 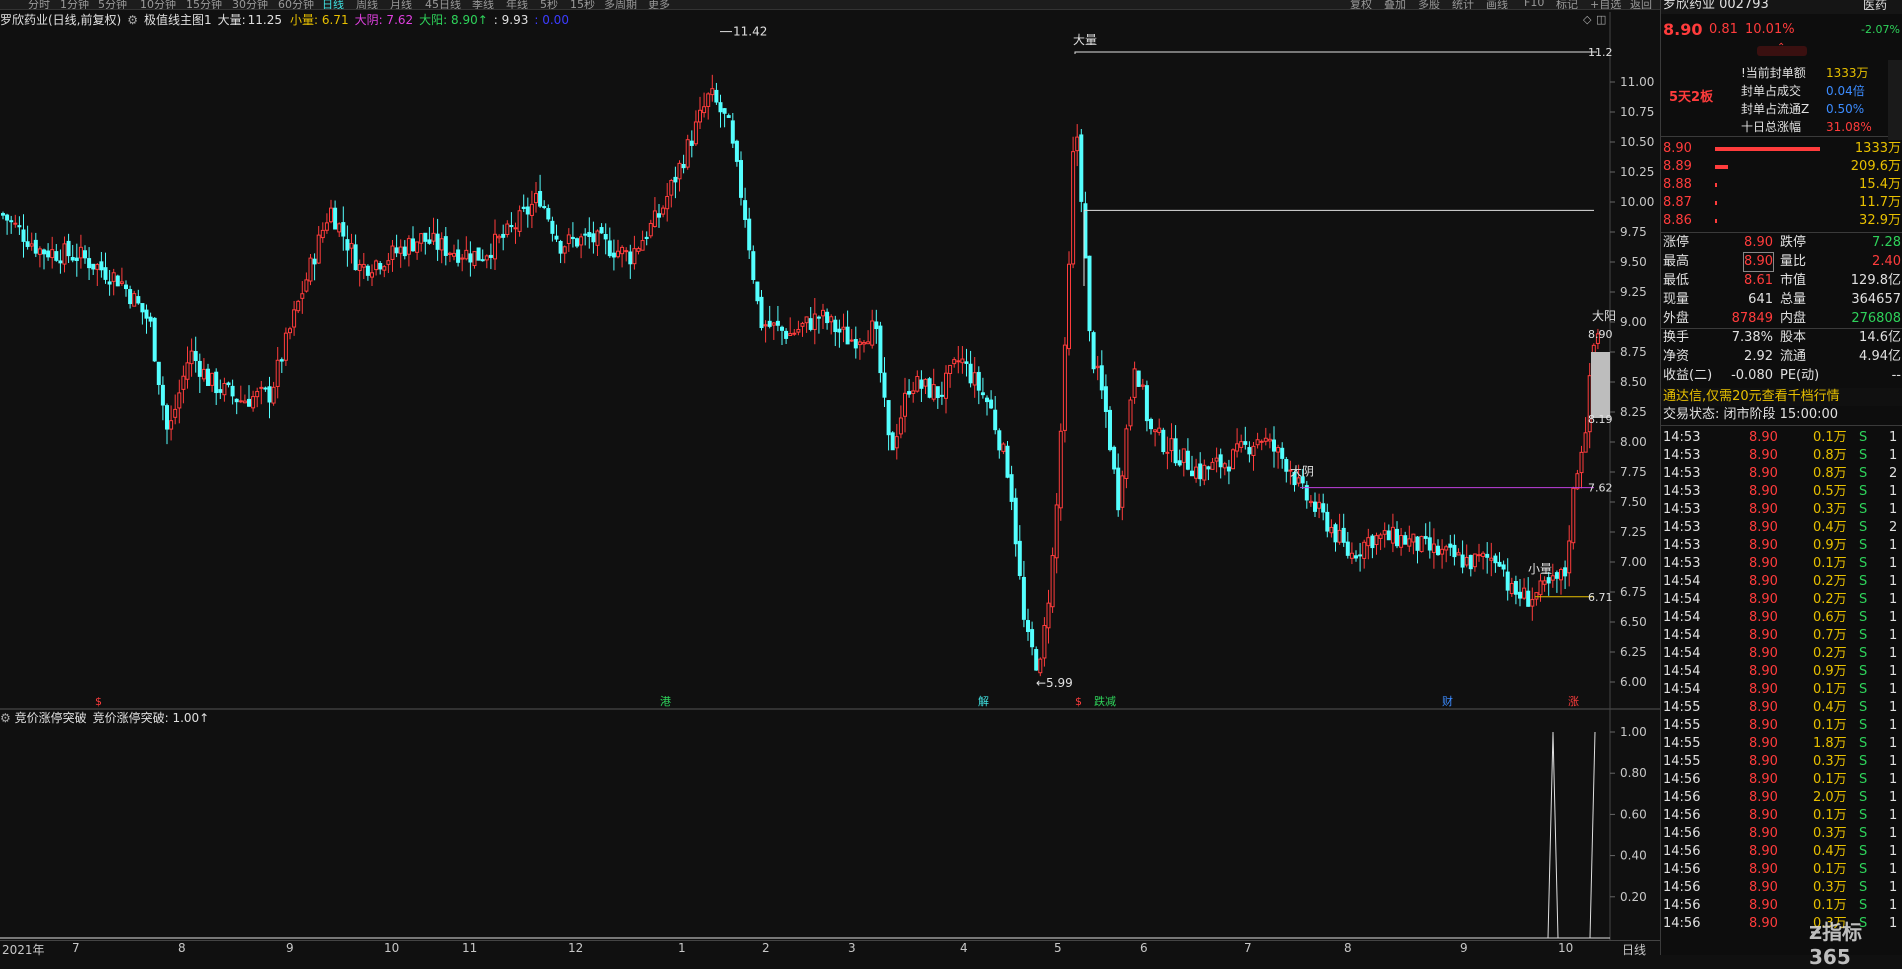 I want to click on indicator-name: 极值线主图1, so click(x=178, y=20).